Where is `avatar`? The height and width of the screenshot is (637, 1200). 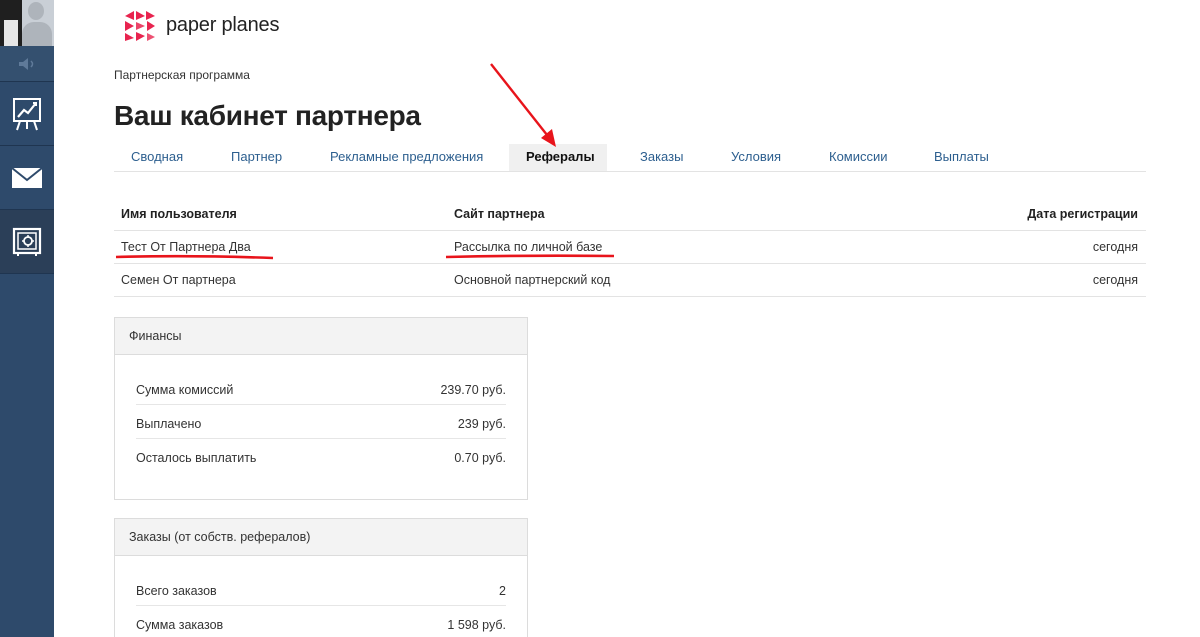
avatar is located at coordinates (27, 23).